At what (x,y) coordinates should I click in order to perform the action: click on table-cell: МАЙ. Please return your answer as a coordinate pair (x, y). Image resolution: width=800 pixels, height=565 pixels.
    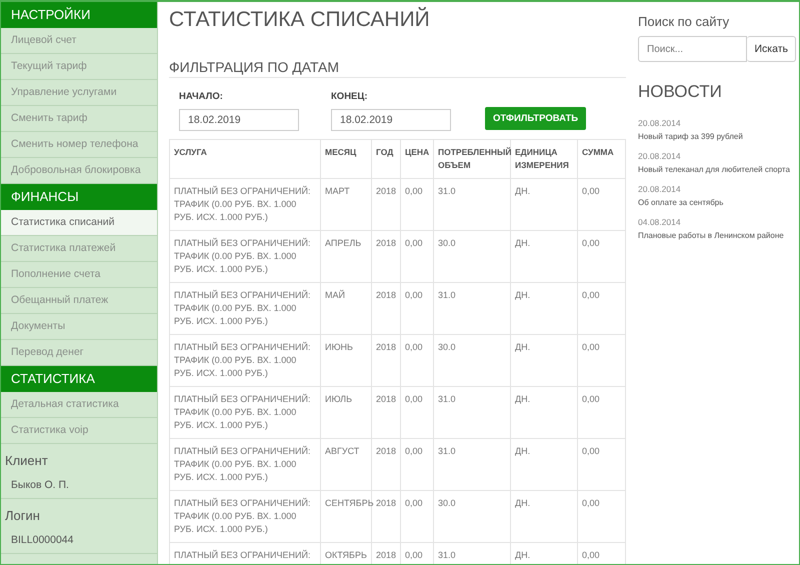
    Looking at the image, I should click on (335, 295).